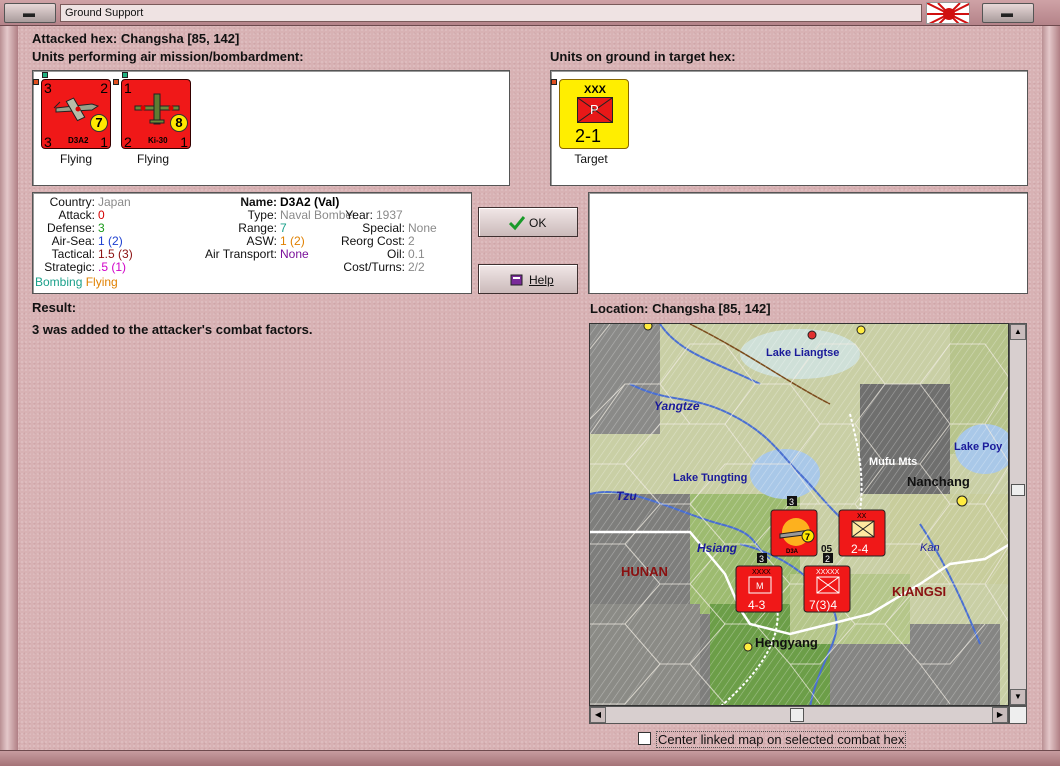  Describe the element at coordinates (1018, 697) in the screenshot. I see `scroll-down-arrow-icon: ▼` at that location.